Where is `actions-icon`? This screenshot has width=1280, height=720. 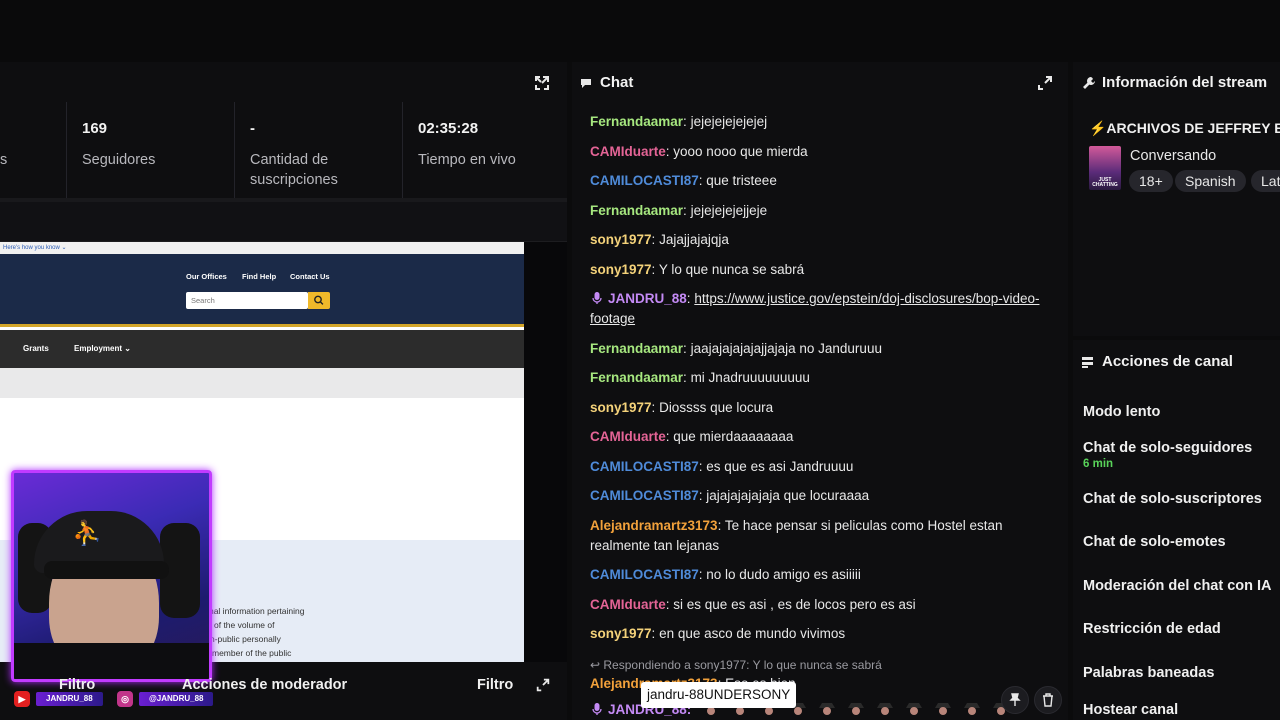
actions-icon is located at coordinates (1087, 362).